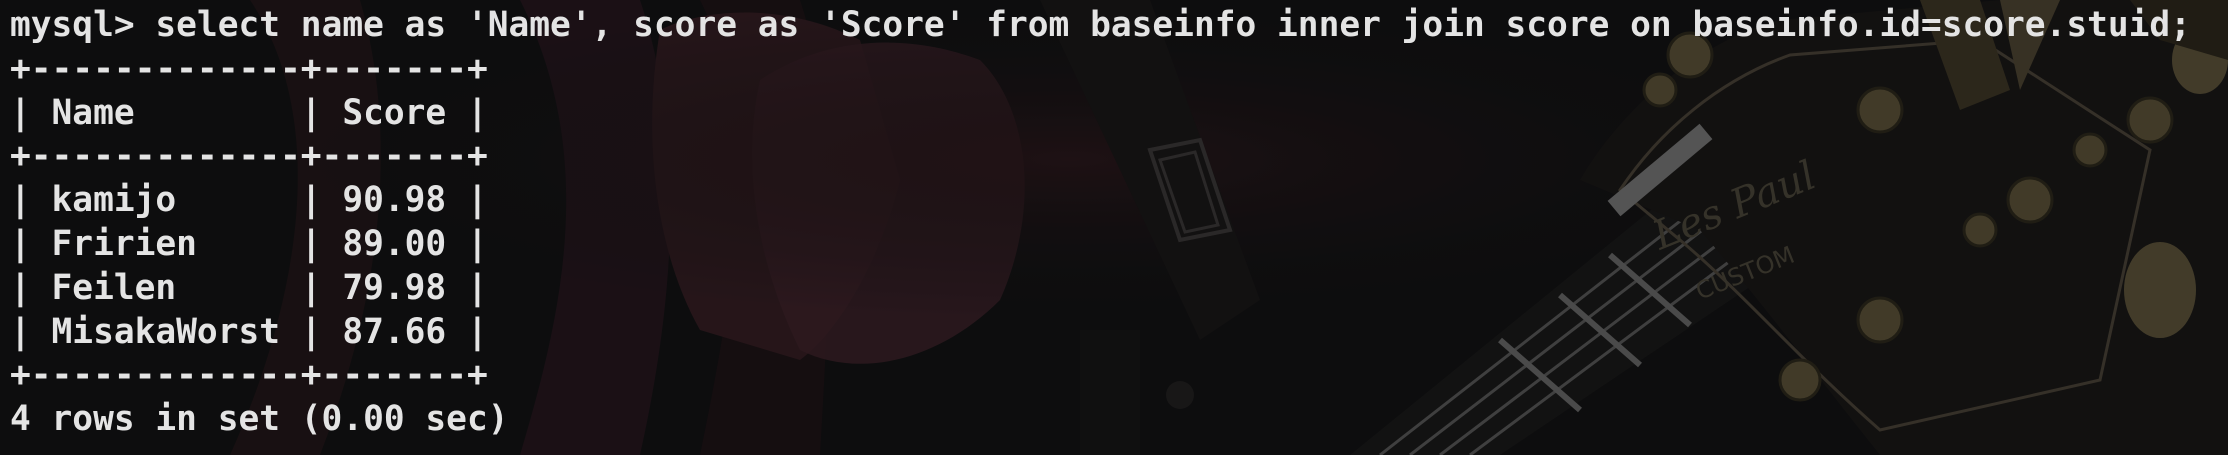 The image size is (2228, 455). What do you see at coordinates (249, 243) in the screenshot?
I see `table-row: | Fririen | 89.00 |` at bounding box center [249, 243].